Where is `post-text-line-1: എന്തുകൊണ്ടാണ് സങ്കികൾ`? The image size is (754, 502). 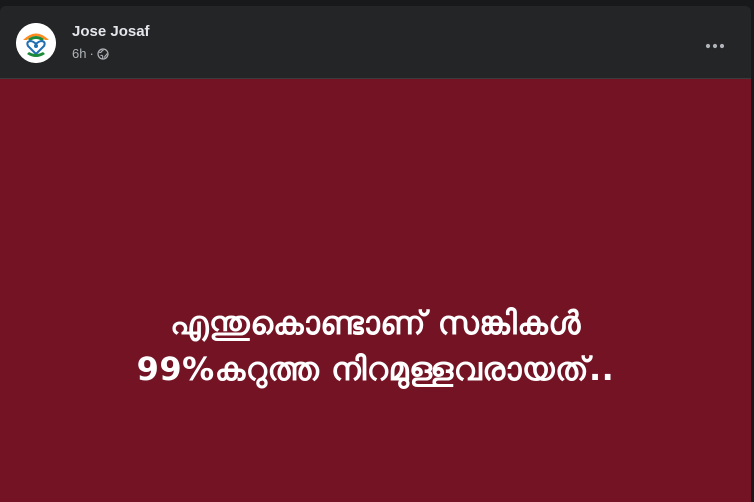 post-text-line-1: എന്തുകൊണ്ടാണ് സങ്കികൾ is located at coordinates (375, 323).